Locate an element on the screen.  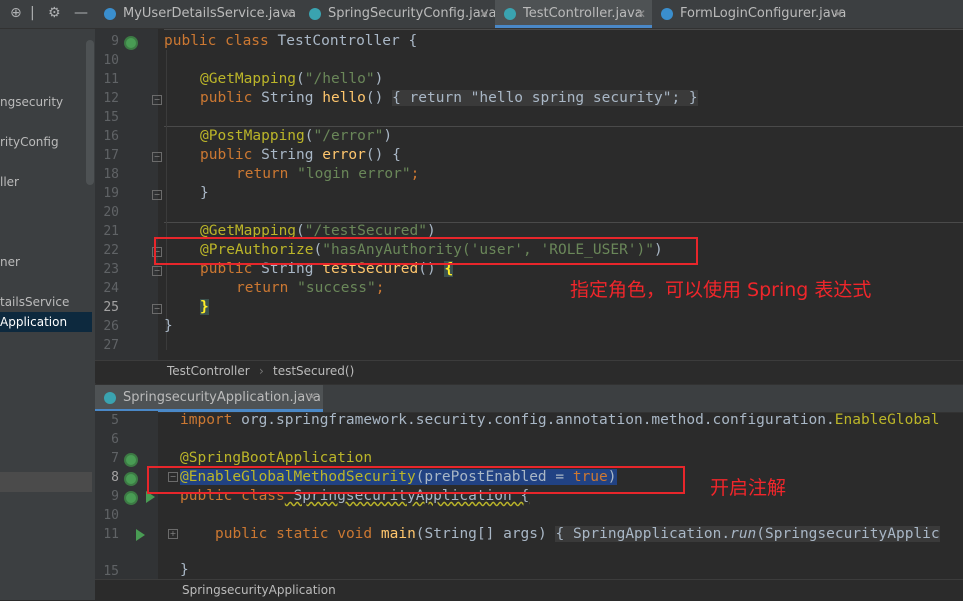
tree-item: ner is located at coordinates (46, 262).